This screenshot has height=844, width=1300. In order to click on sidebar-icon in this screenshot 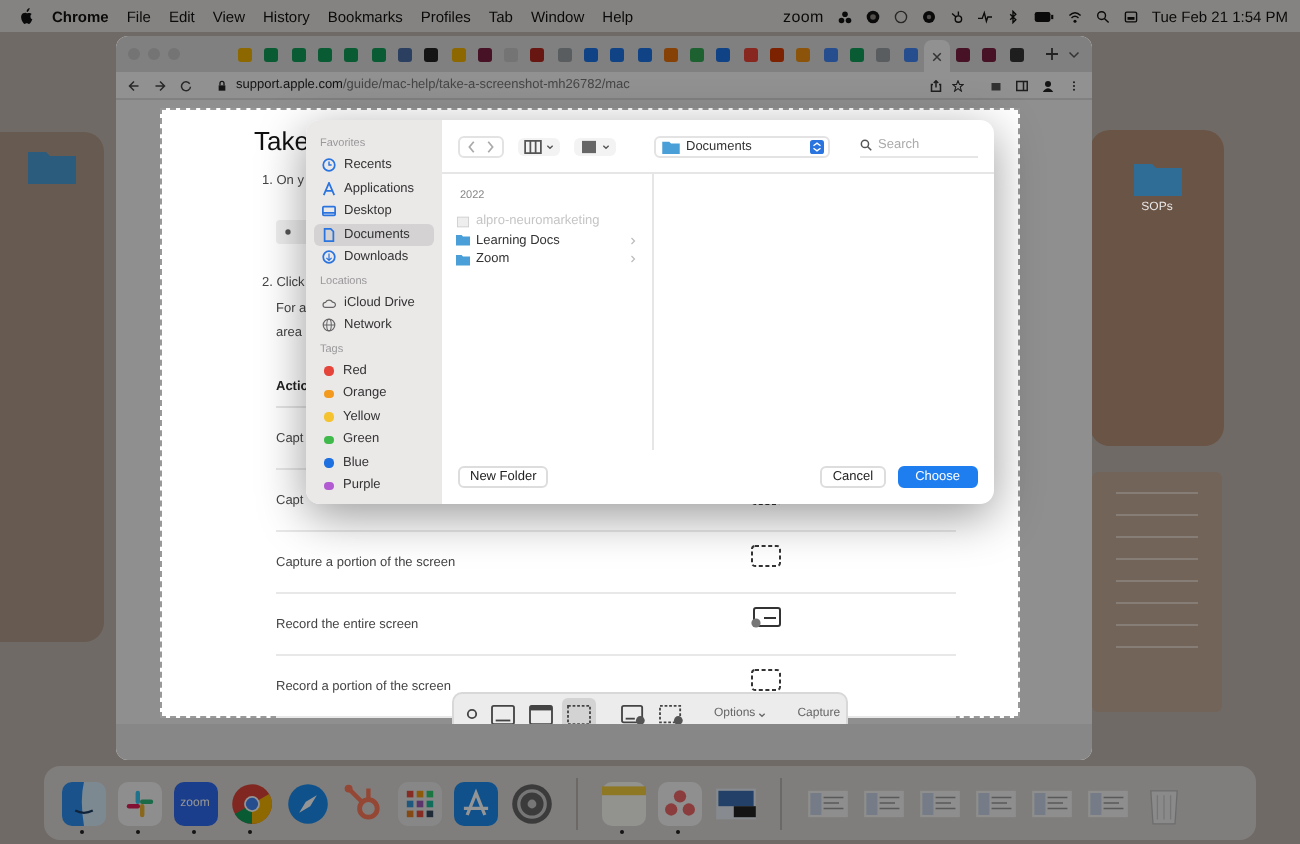, I will do `click(1022, 85)`.